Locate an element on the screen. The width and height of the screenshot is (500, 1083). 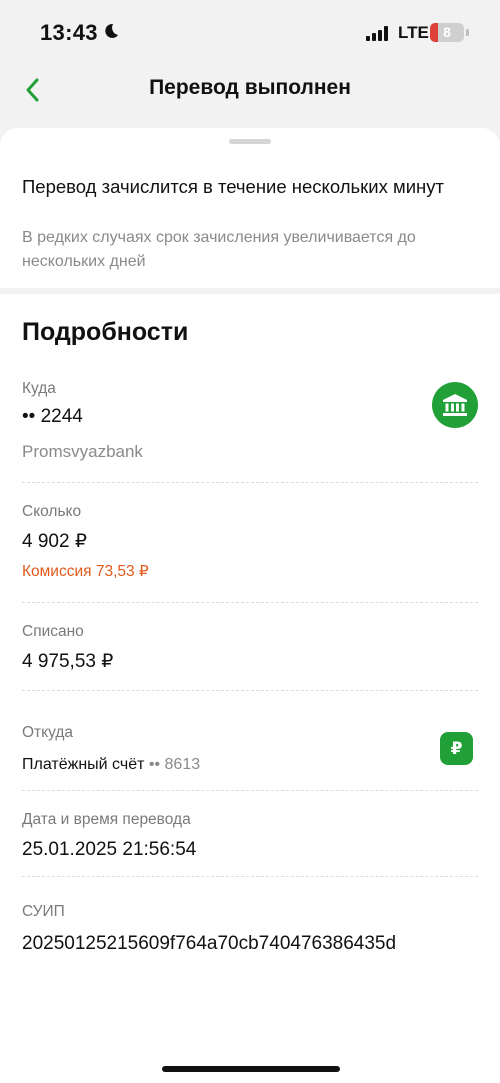
signal-icon is located at coordinates (377, 33).